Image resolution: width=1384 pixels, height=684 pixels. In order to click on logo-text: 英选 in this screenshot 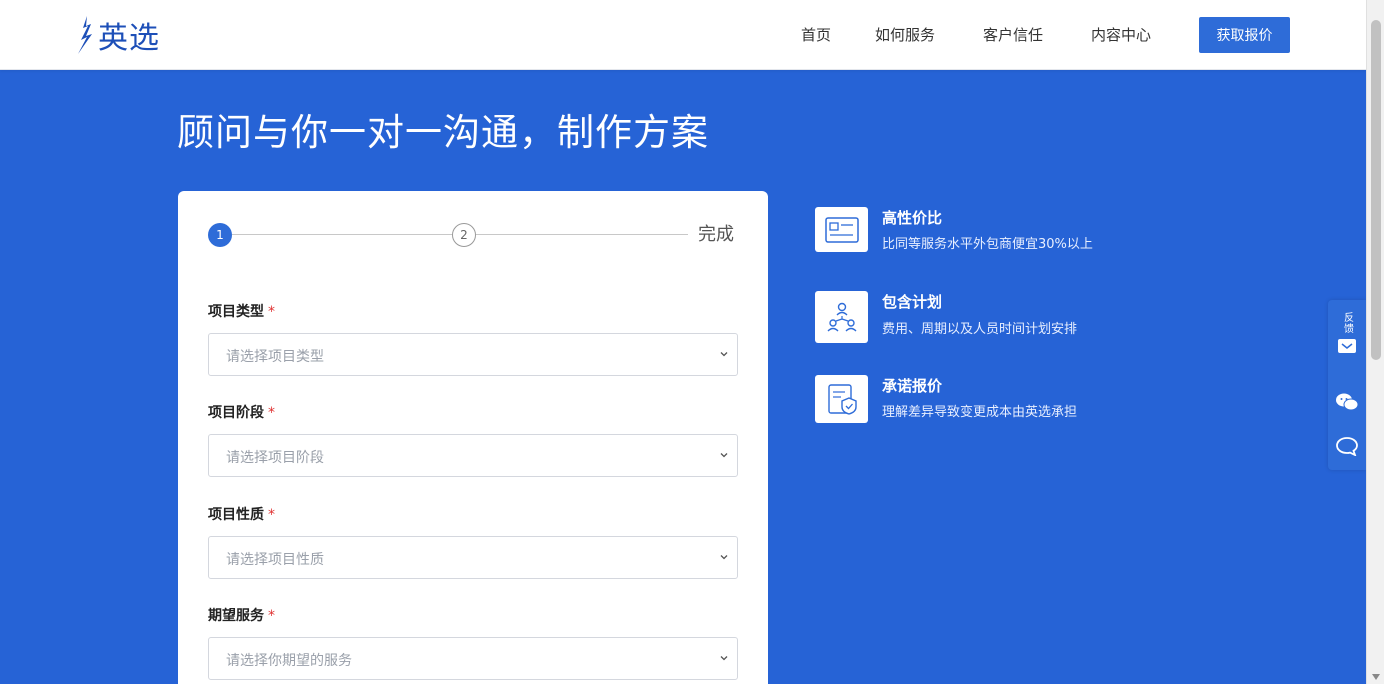, I will do `click(129, 38)`.